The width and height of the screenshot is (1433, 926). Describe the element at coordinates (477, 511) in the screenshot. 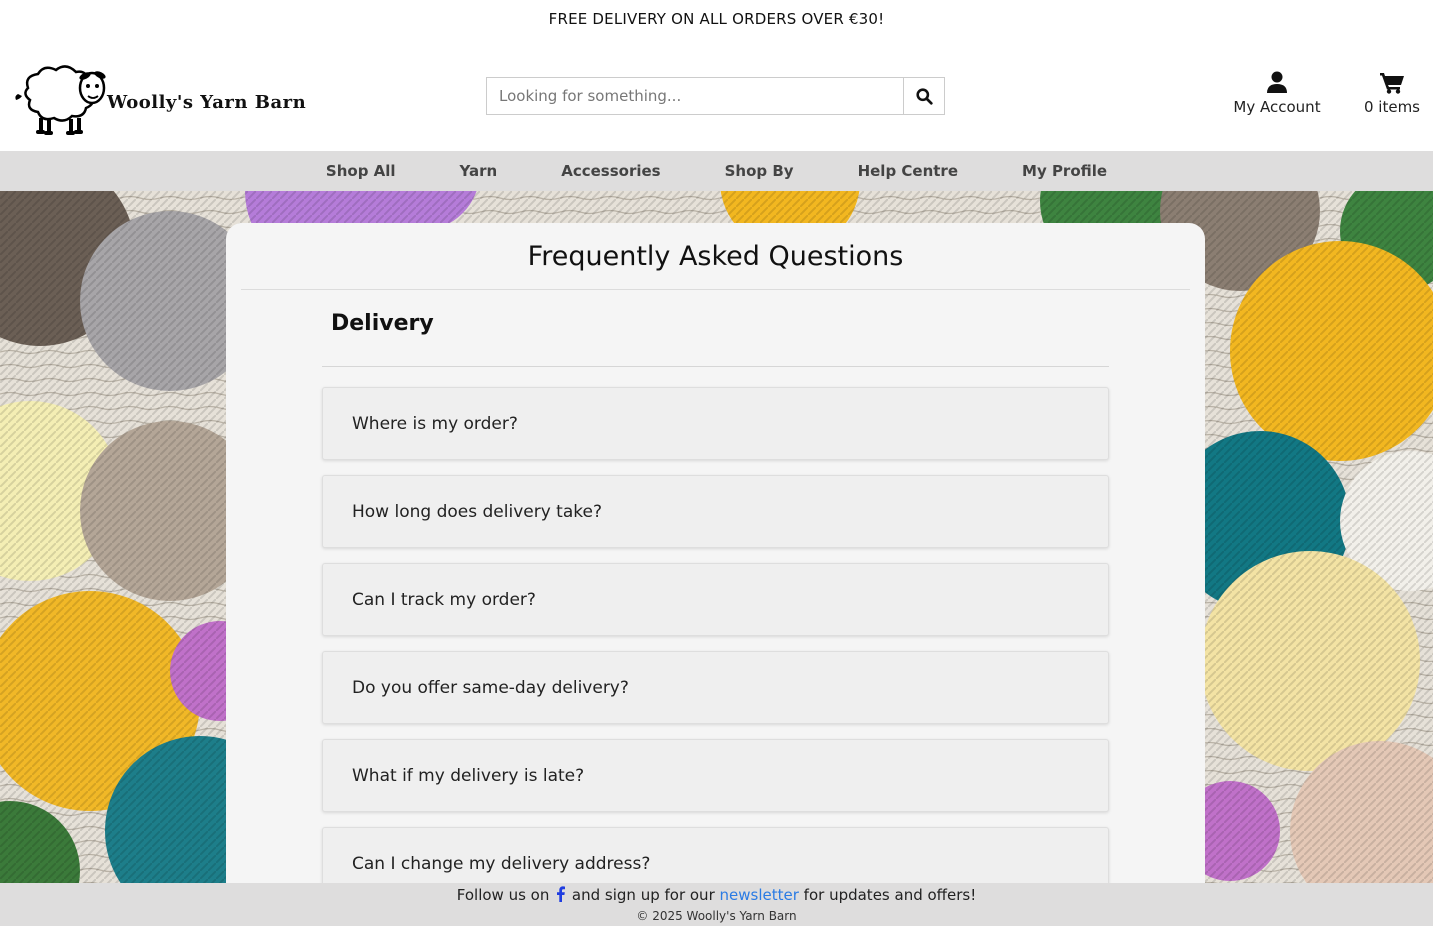

I see `faq-question: How long does delivery take?` at that location.